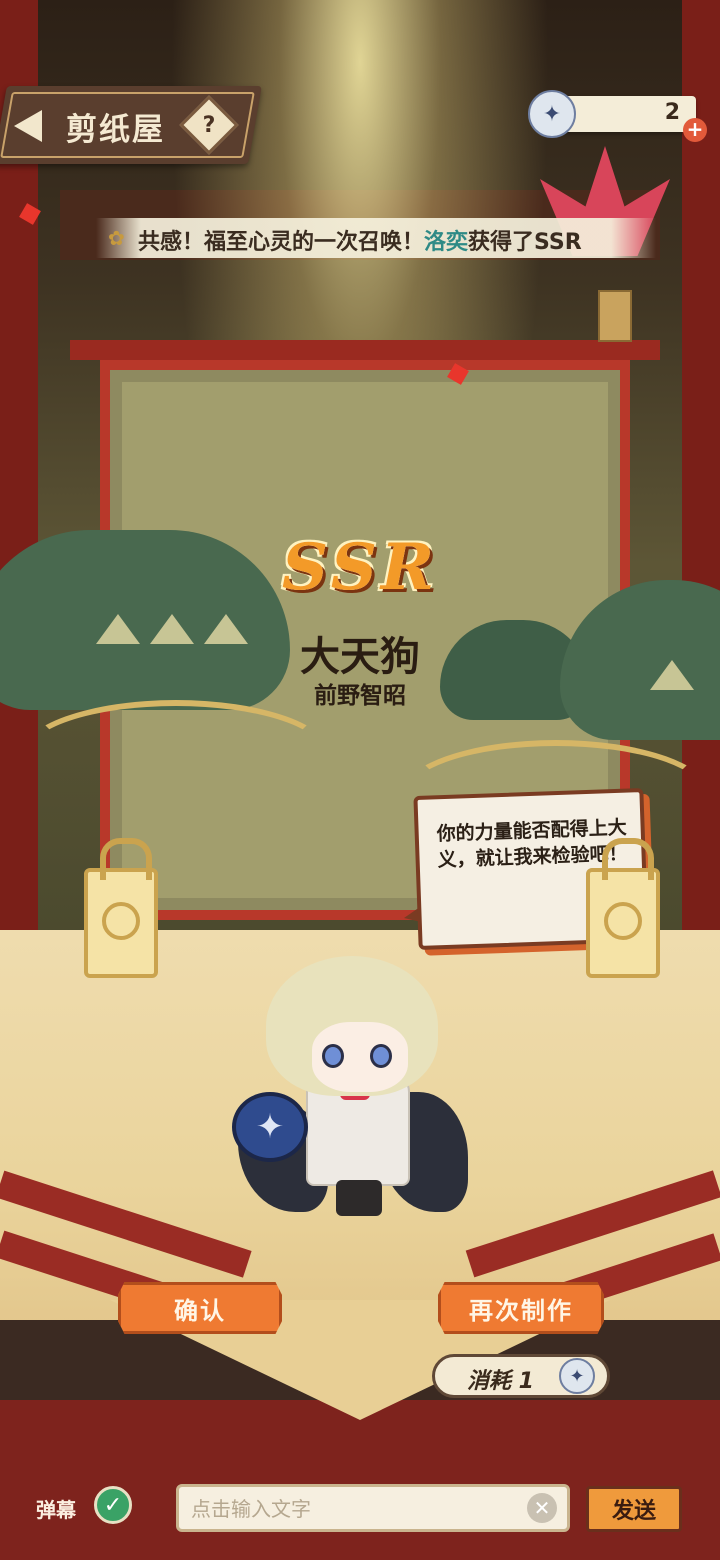 This screenshot has height=1560, width=720. I want to click on make-again-button: 再次制作, so click(521, 1308).